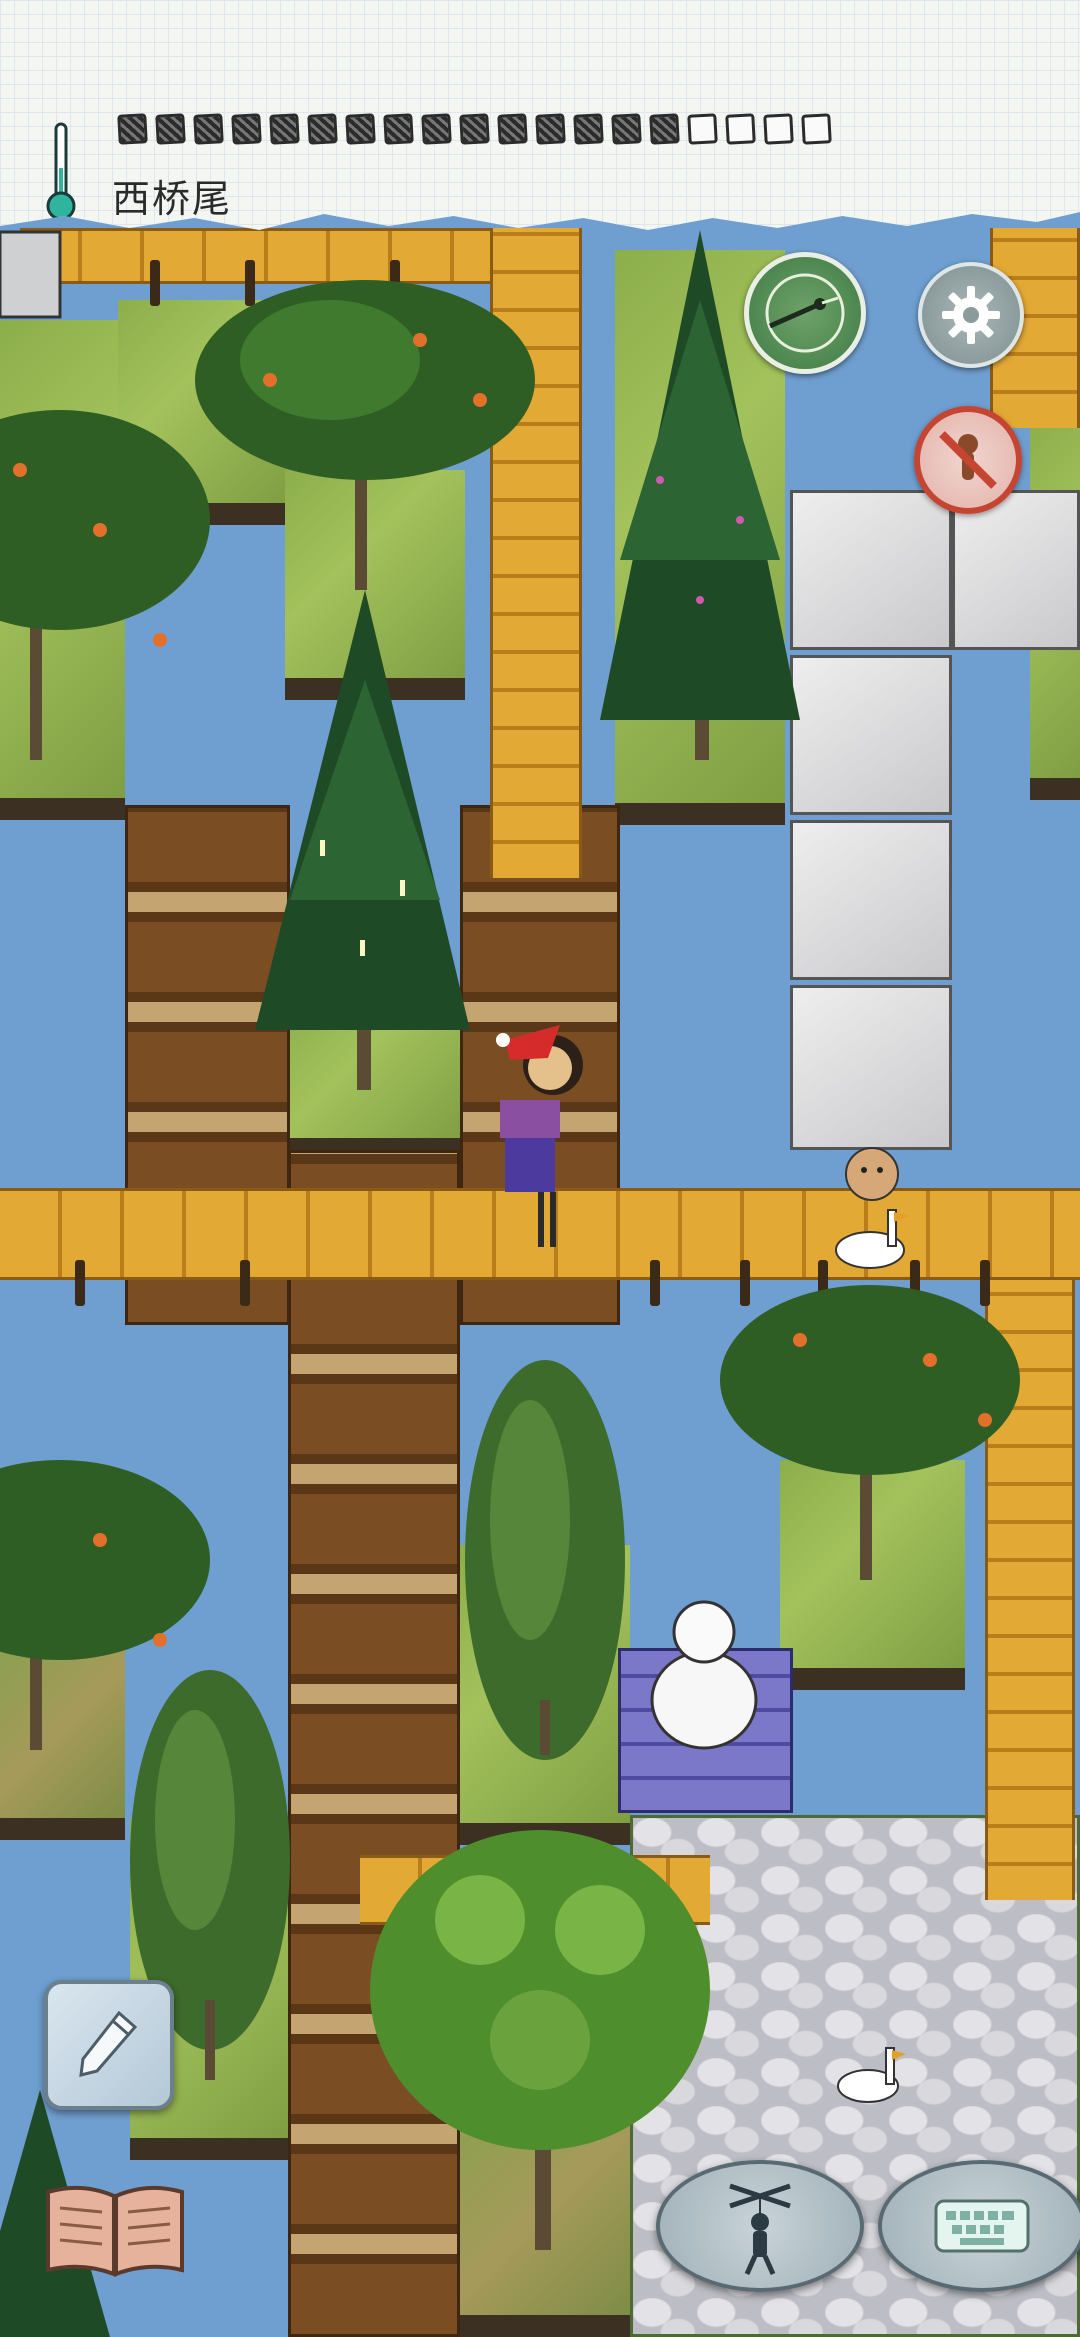 This screenshot has width=1080, height=2337. I want to click on disable-follower-button, so click(968, 460).